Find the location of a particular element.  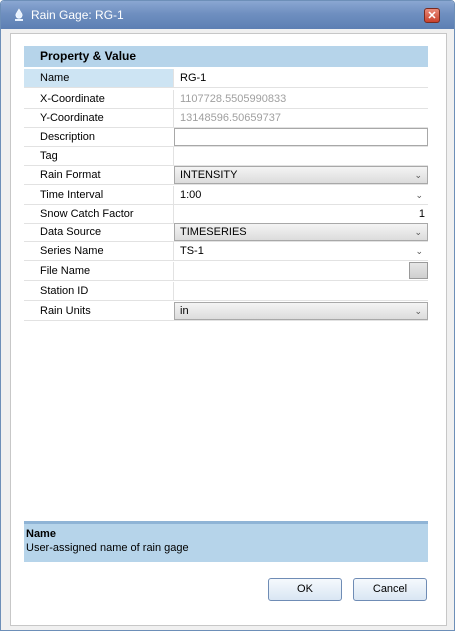

row-rain-units: Rain Units in ⌄ is located at coordinates (226, 311).